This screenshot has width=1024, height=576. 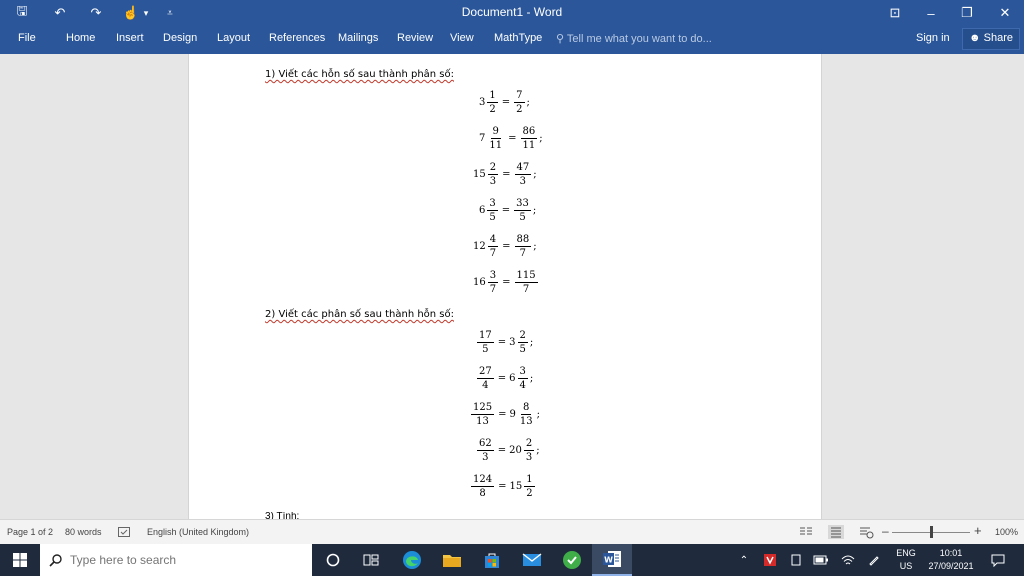 What do you see at coordinates (951, 553) in the screenshot?
I see `clock-time: 10:01` at bounding box center [951, 553].